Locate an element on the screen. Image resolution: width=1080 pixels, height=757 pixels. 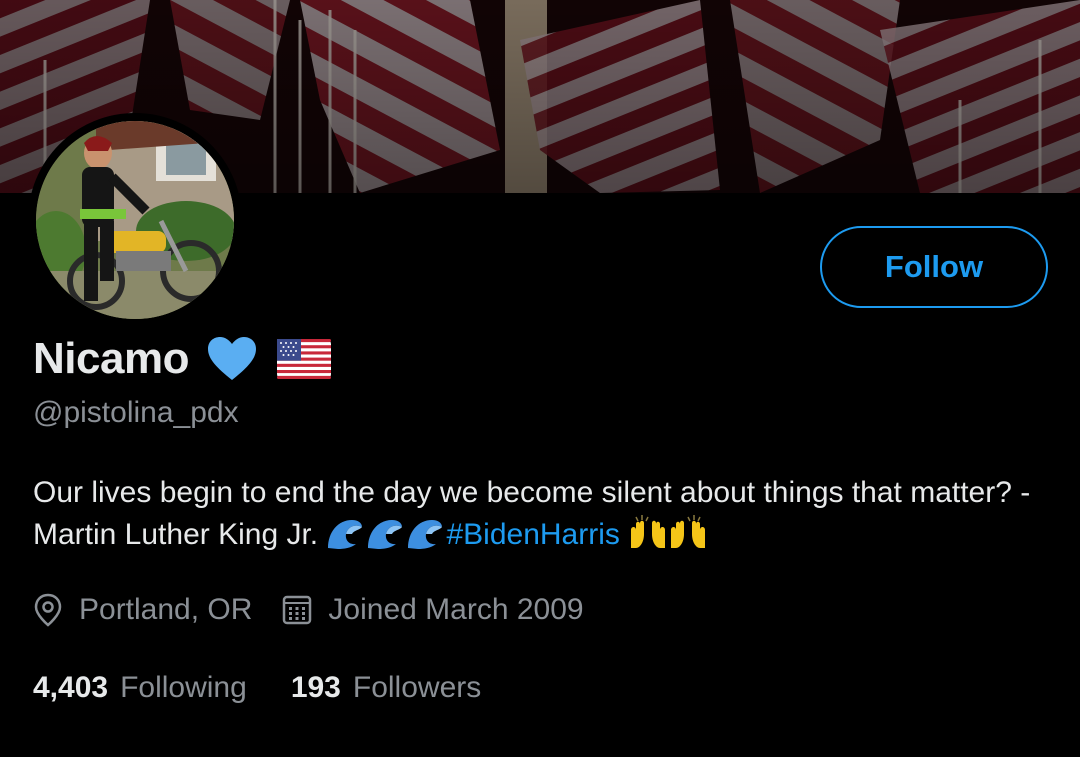
calendar-icon is located at coordinates (297, 610).